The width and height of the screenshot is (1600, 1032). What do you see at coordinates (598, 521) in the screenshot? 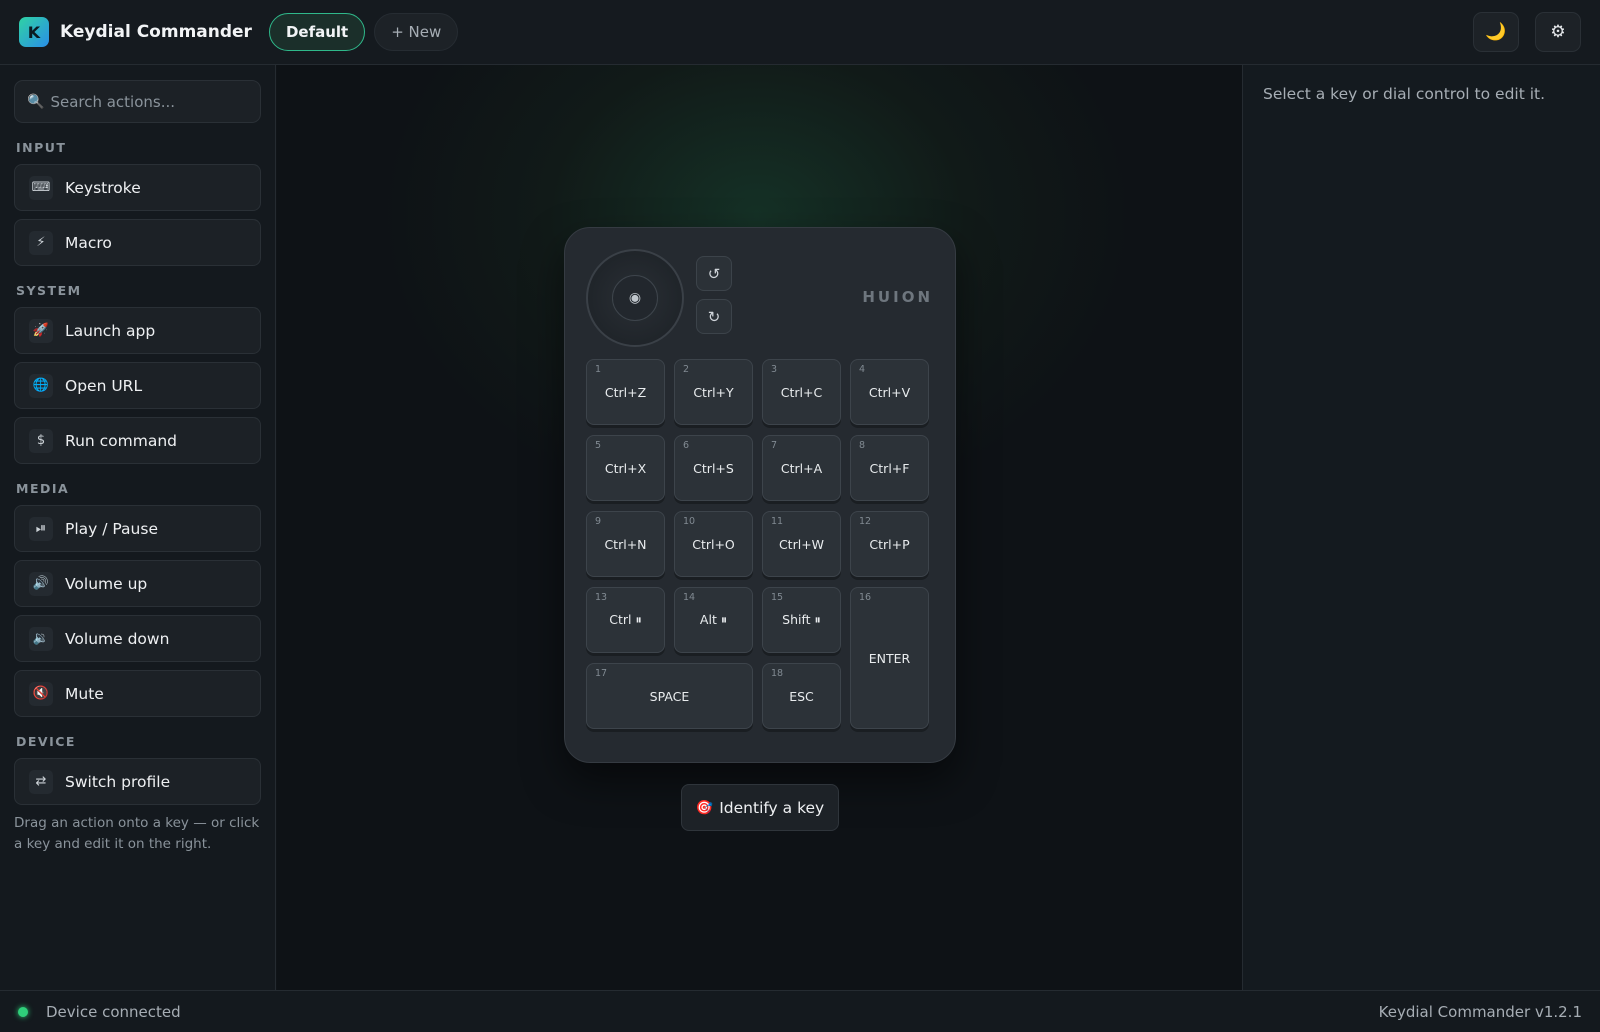
I see `key-number: 9` at bounding box center [598, 521].